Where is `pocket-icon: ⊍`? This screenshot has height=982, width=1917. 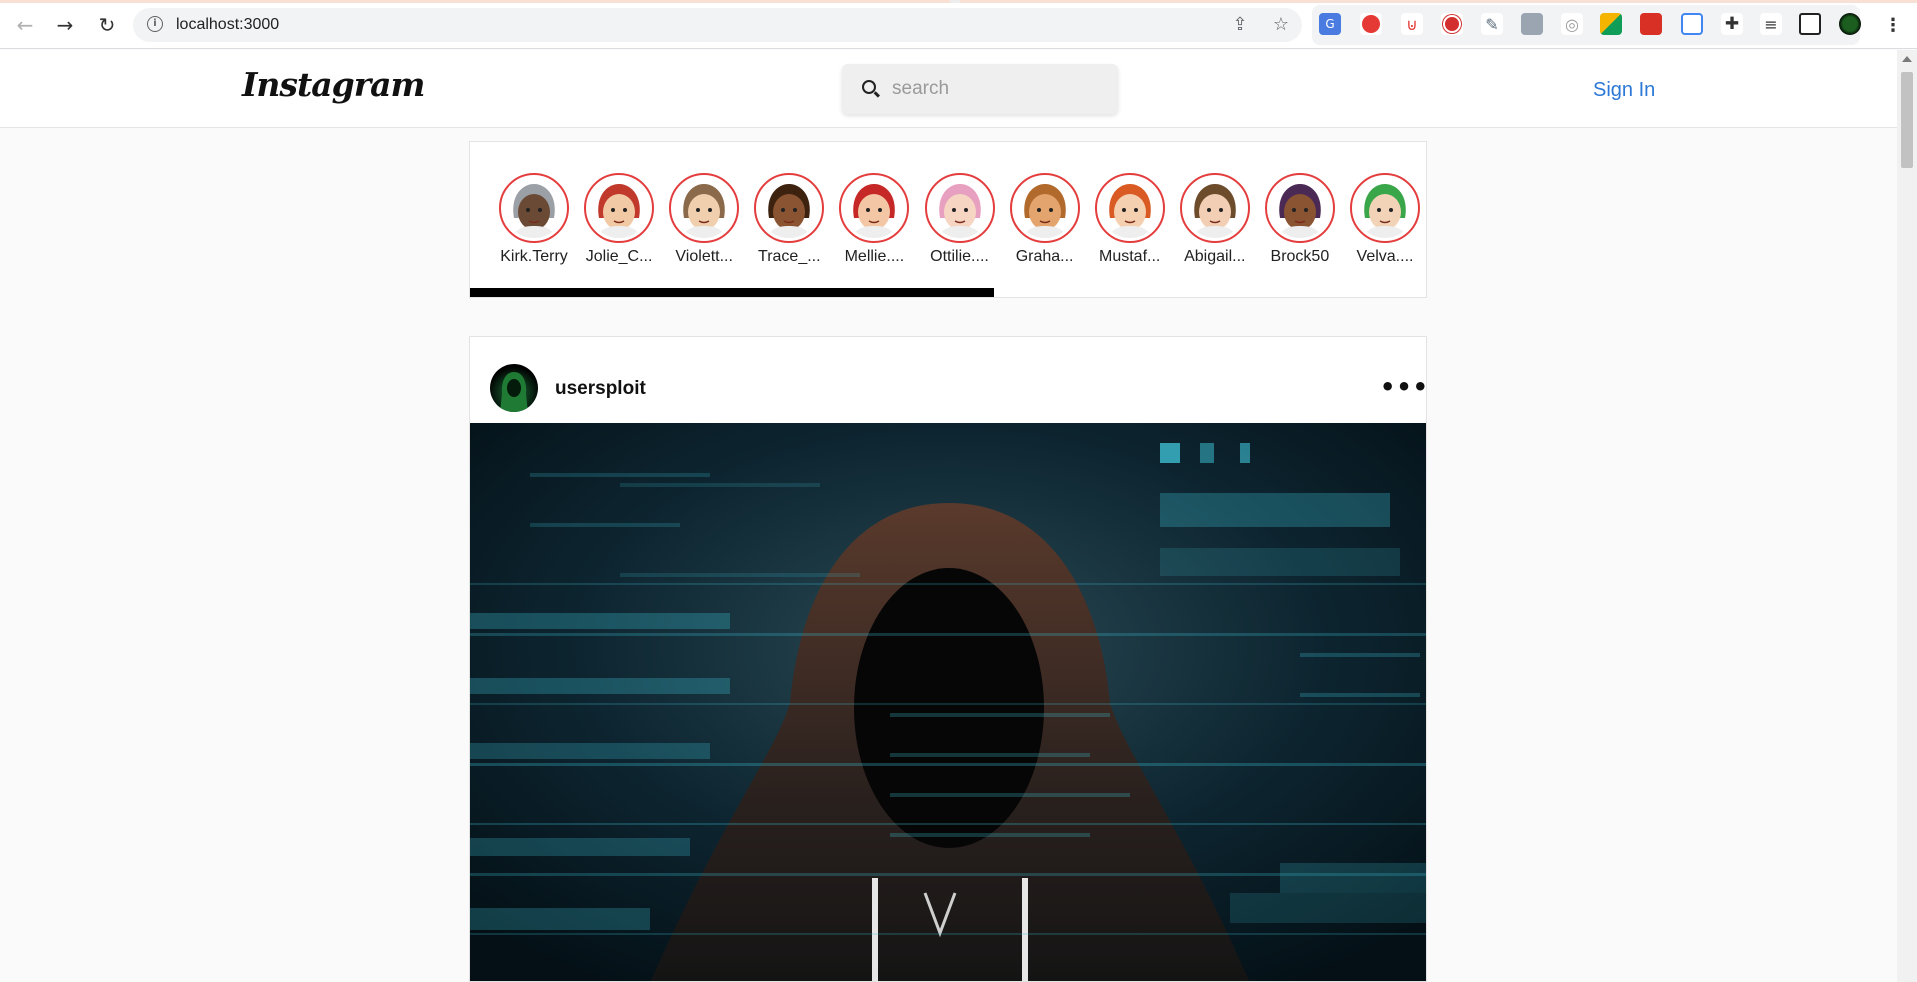
pocket-icon: ⊍ is located at coordinates (1412, 24).